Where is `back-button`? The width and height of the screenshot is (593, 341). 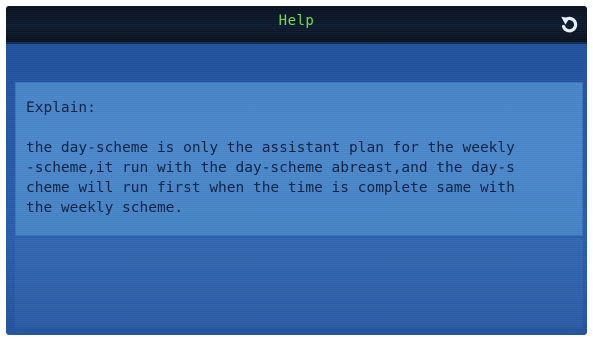 back-button is located at coordinates (569, 25).